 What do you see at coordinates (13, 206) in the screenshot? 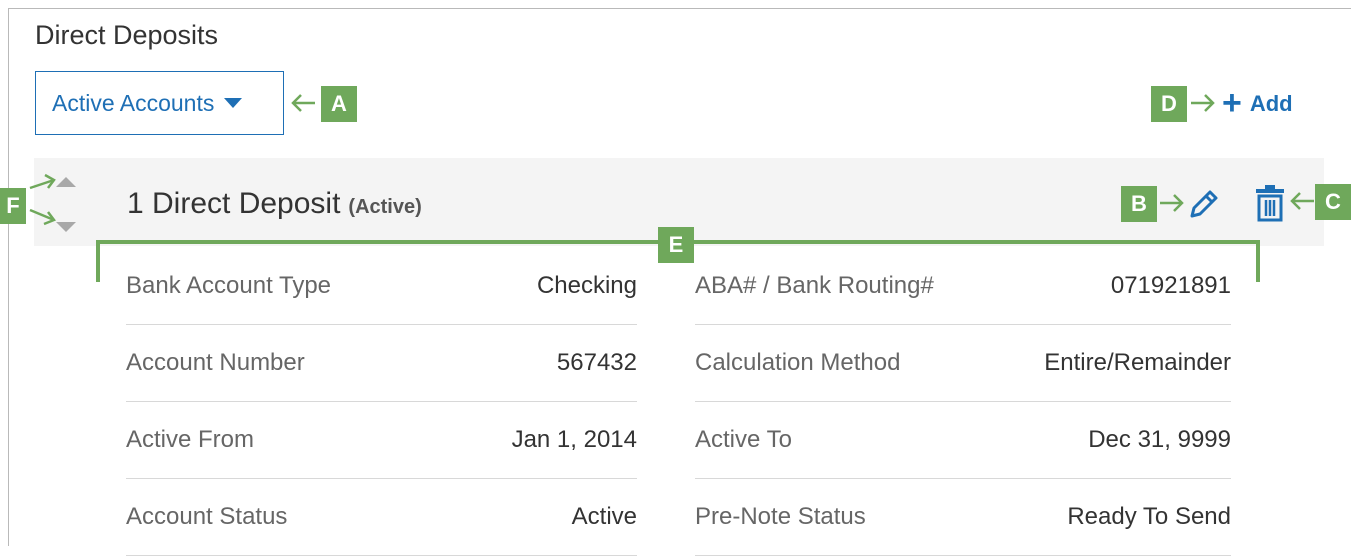
I see `callout-f: F` at bounding box center [13, 206].